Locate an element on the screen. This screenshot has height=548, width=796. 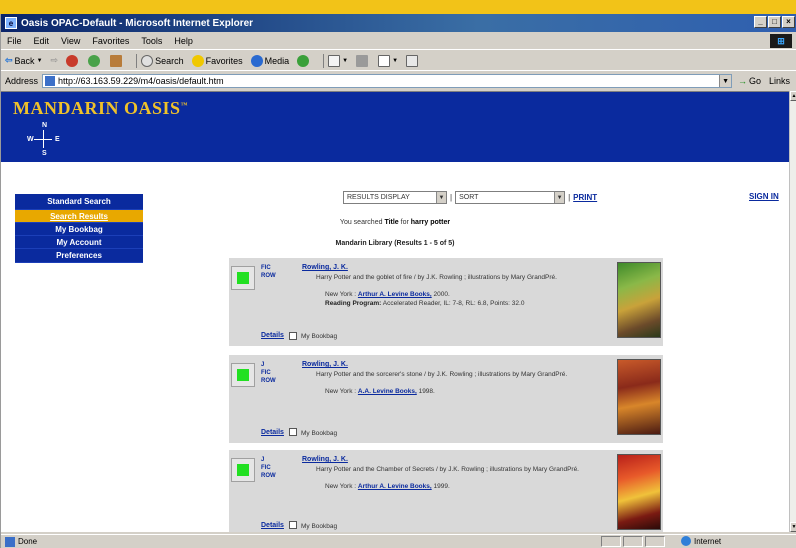
forward-button: ⇨ is located at coordinates (55, 60).